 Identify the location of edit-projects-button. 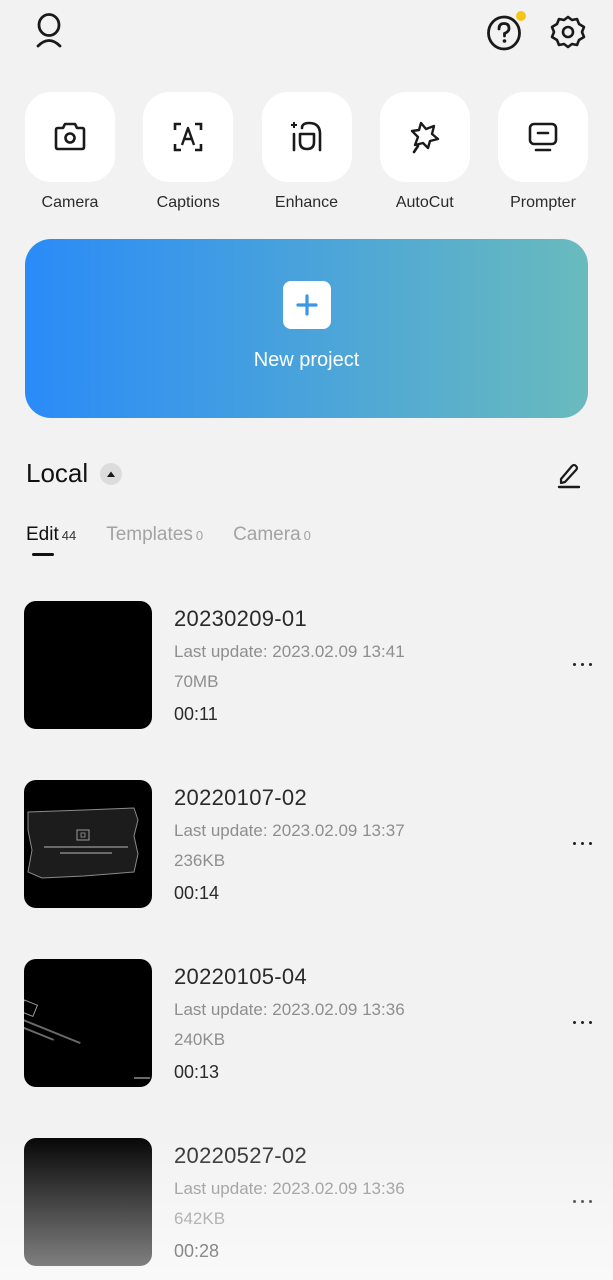
(569, 475).